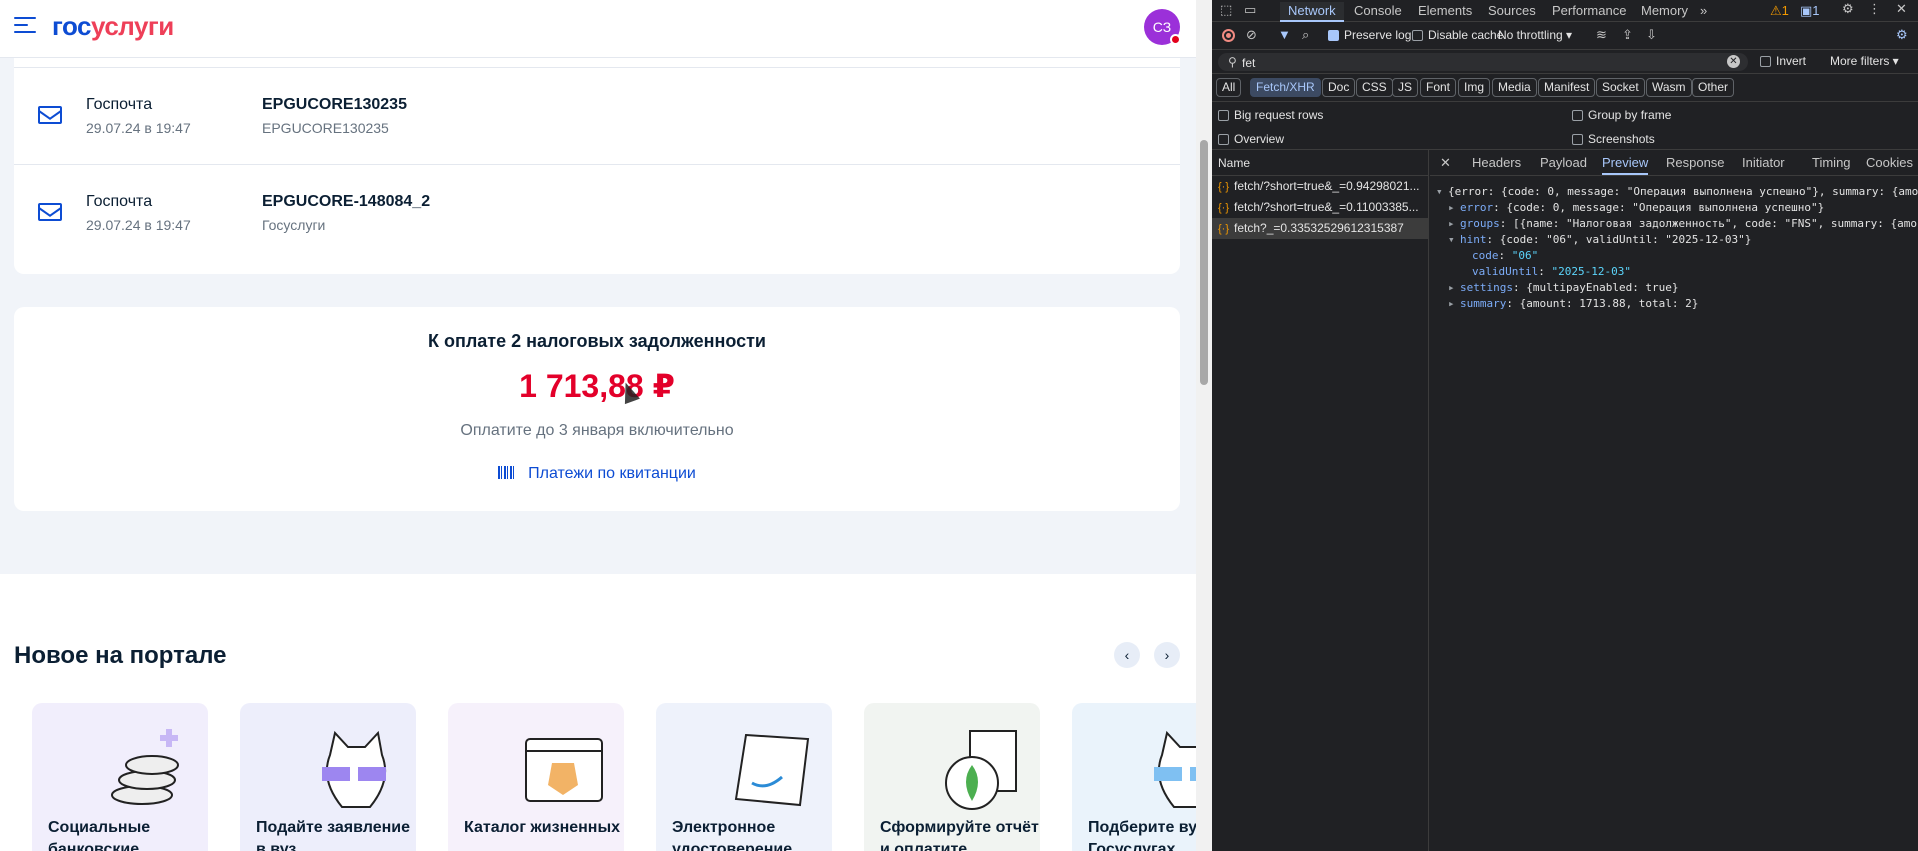  What do you see at coordinates (1613, 139) in the screenshot?
I see `screenshots-checkbox: Screenshots` at bounding box center [1613, 139].